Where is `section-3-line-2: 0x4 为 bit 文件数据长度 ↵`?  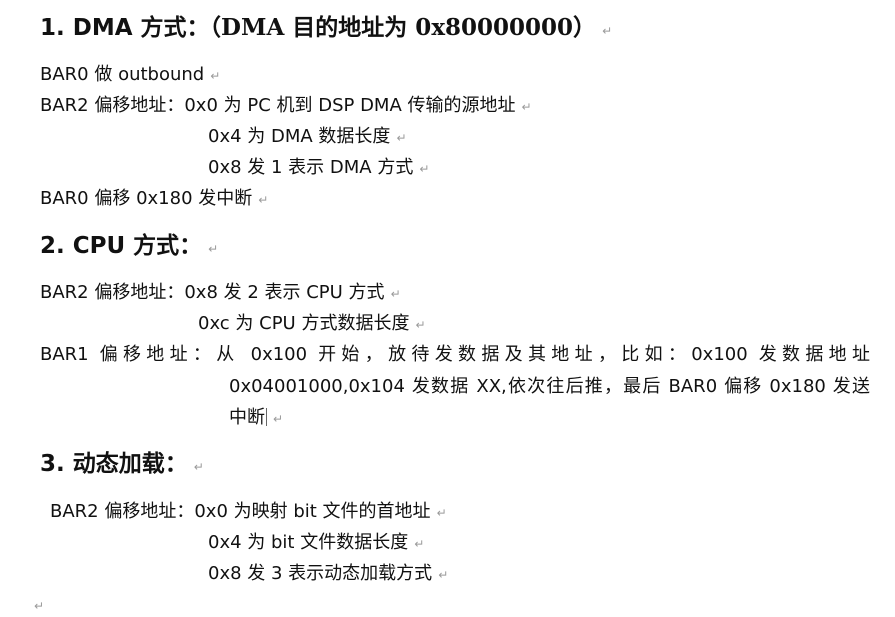 section-3-line-2: 0x4 为 bit 文件数据长度 ↵ is located at coordinates (316, 543).